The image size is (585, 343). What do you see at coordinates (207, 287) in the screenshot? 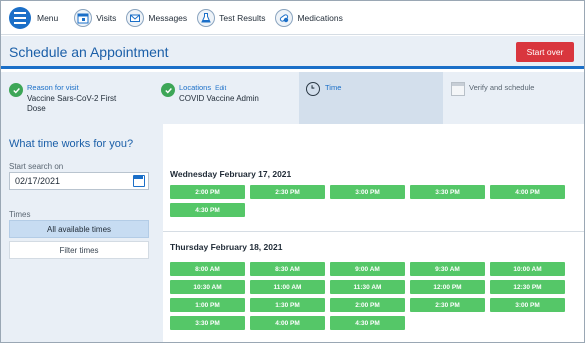
I see `time-slot-button: 10:30 AM` at bounding box center [207, 287].